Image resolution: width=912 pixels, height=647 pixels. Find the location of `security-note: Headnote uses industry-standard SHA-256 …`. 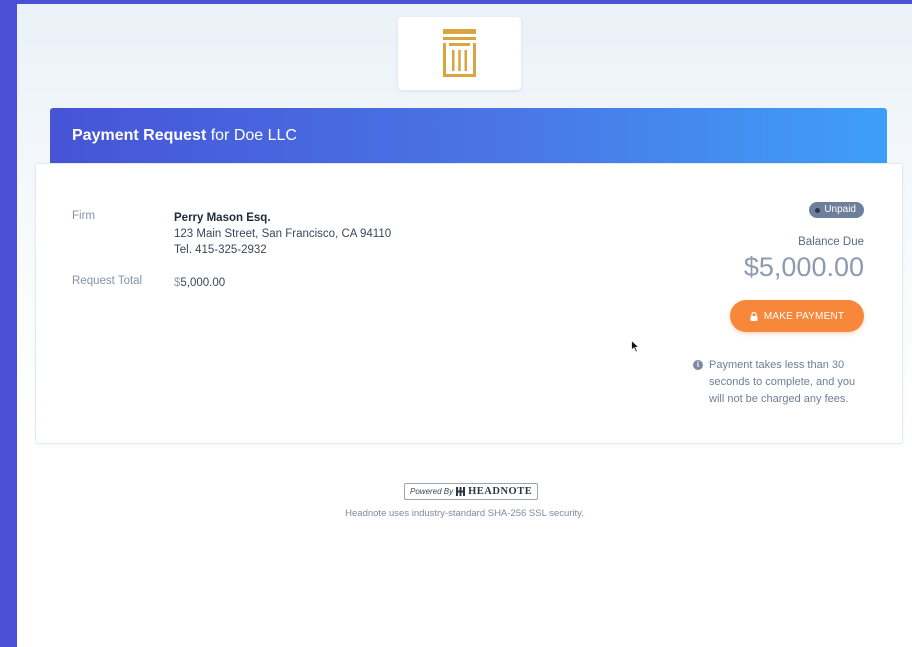

security-note: Headnote uses industry-standard SHA-256 … is located at coordinates (464, 513).